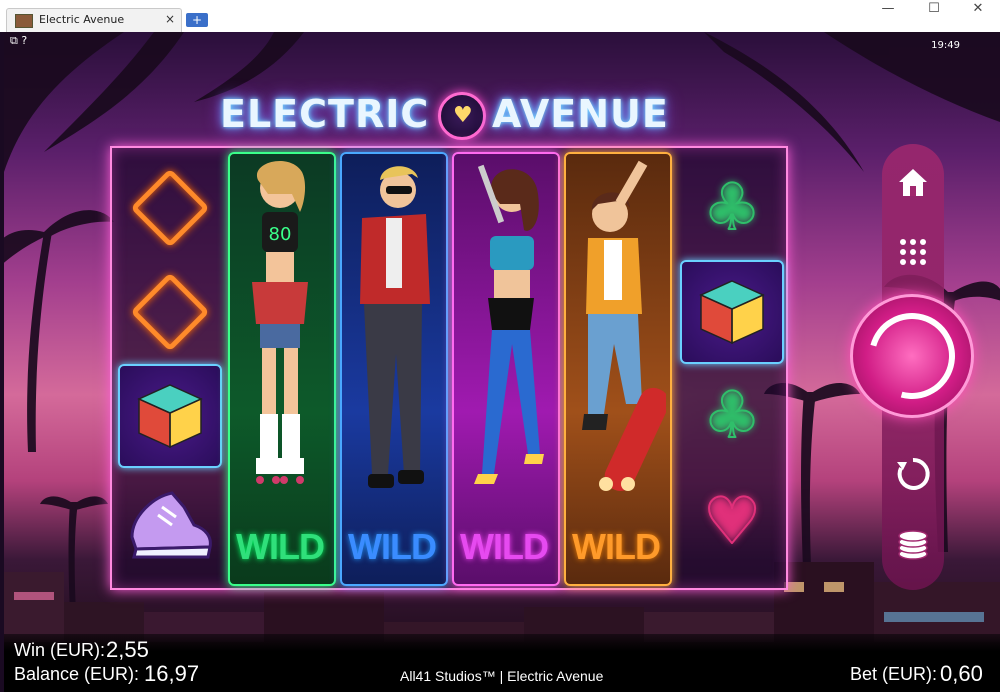 The width and height of the screenshot is (1000, 692). I want to click on logo-text-left: ELECTRIC, so click(325, 114).